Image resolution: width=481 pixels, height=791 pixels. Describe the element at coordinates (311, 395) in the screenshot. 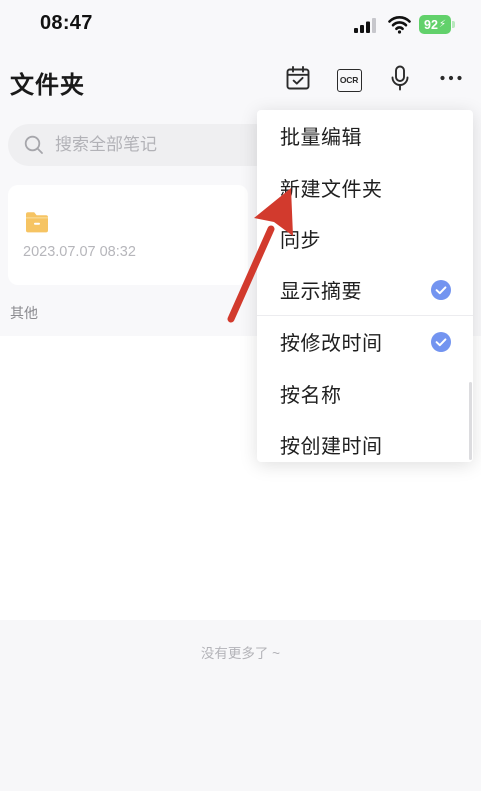

I see `menu-item-label: 按名称` at that location.